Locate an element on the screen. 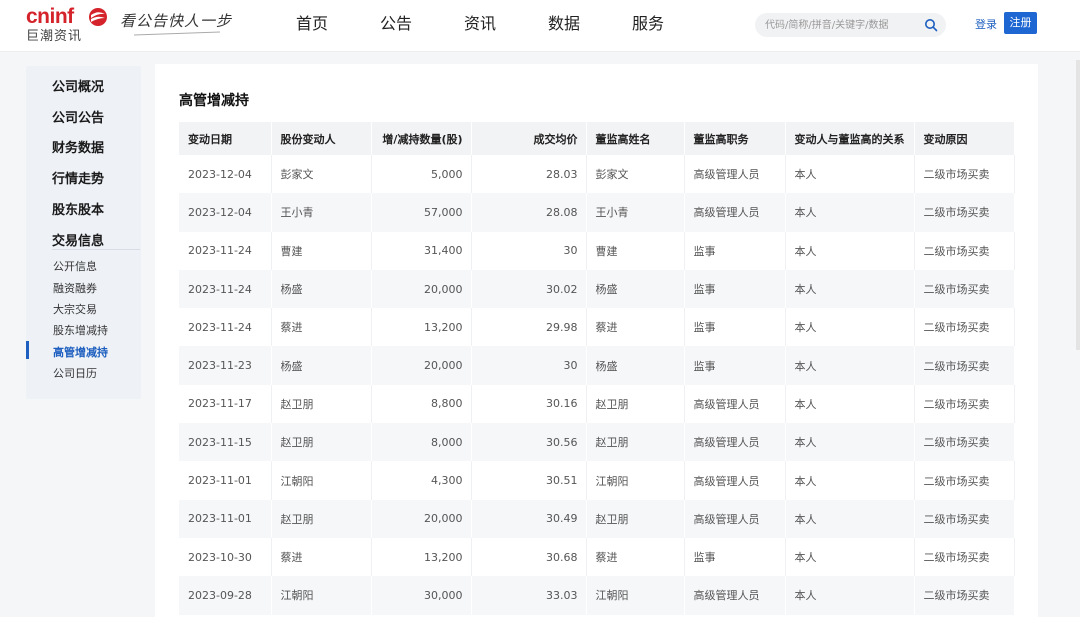 Image resolution: width=1080 pixels, height=617 pixels. nav-news: 资讯 is located at coordinates (480, 25).